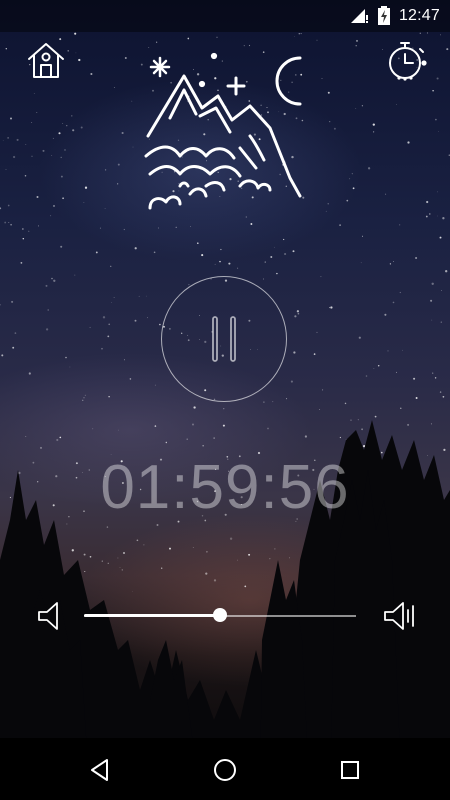 The height and width of the screenshot is (800, 450). I want to click on battery-charging-icon, so click(384, 16).